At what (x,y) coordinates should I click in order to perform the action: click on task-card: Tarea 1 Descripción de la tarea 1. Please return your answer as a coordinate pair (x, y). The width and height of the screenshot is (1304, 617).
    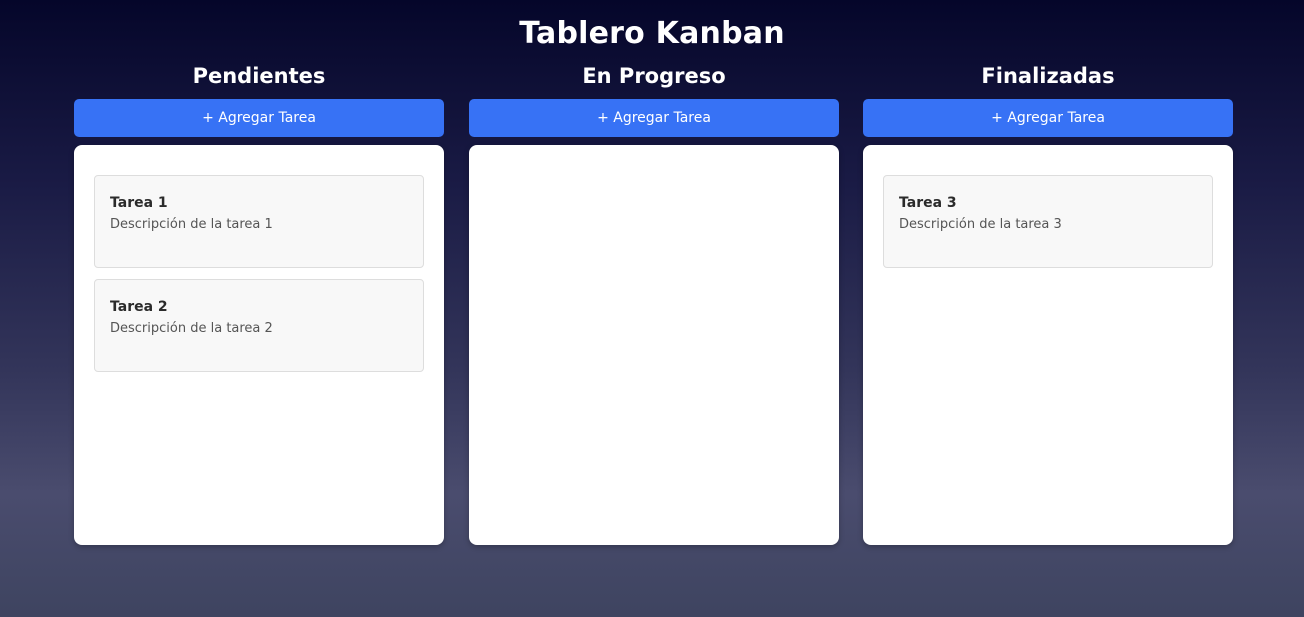
    Looking at the image, I should click on (259, 221).